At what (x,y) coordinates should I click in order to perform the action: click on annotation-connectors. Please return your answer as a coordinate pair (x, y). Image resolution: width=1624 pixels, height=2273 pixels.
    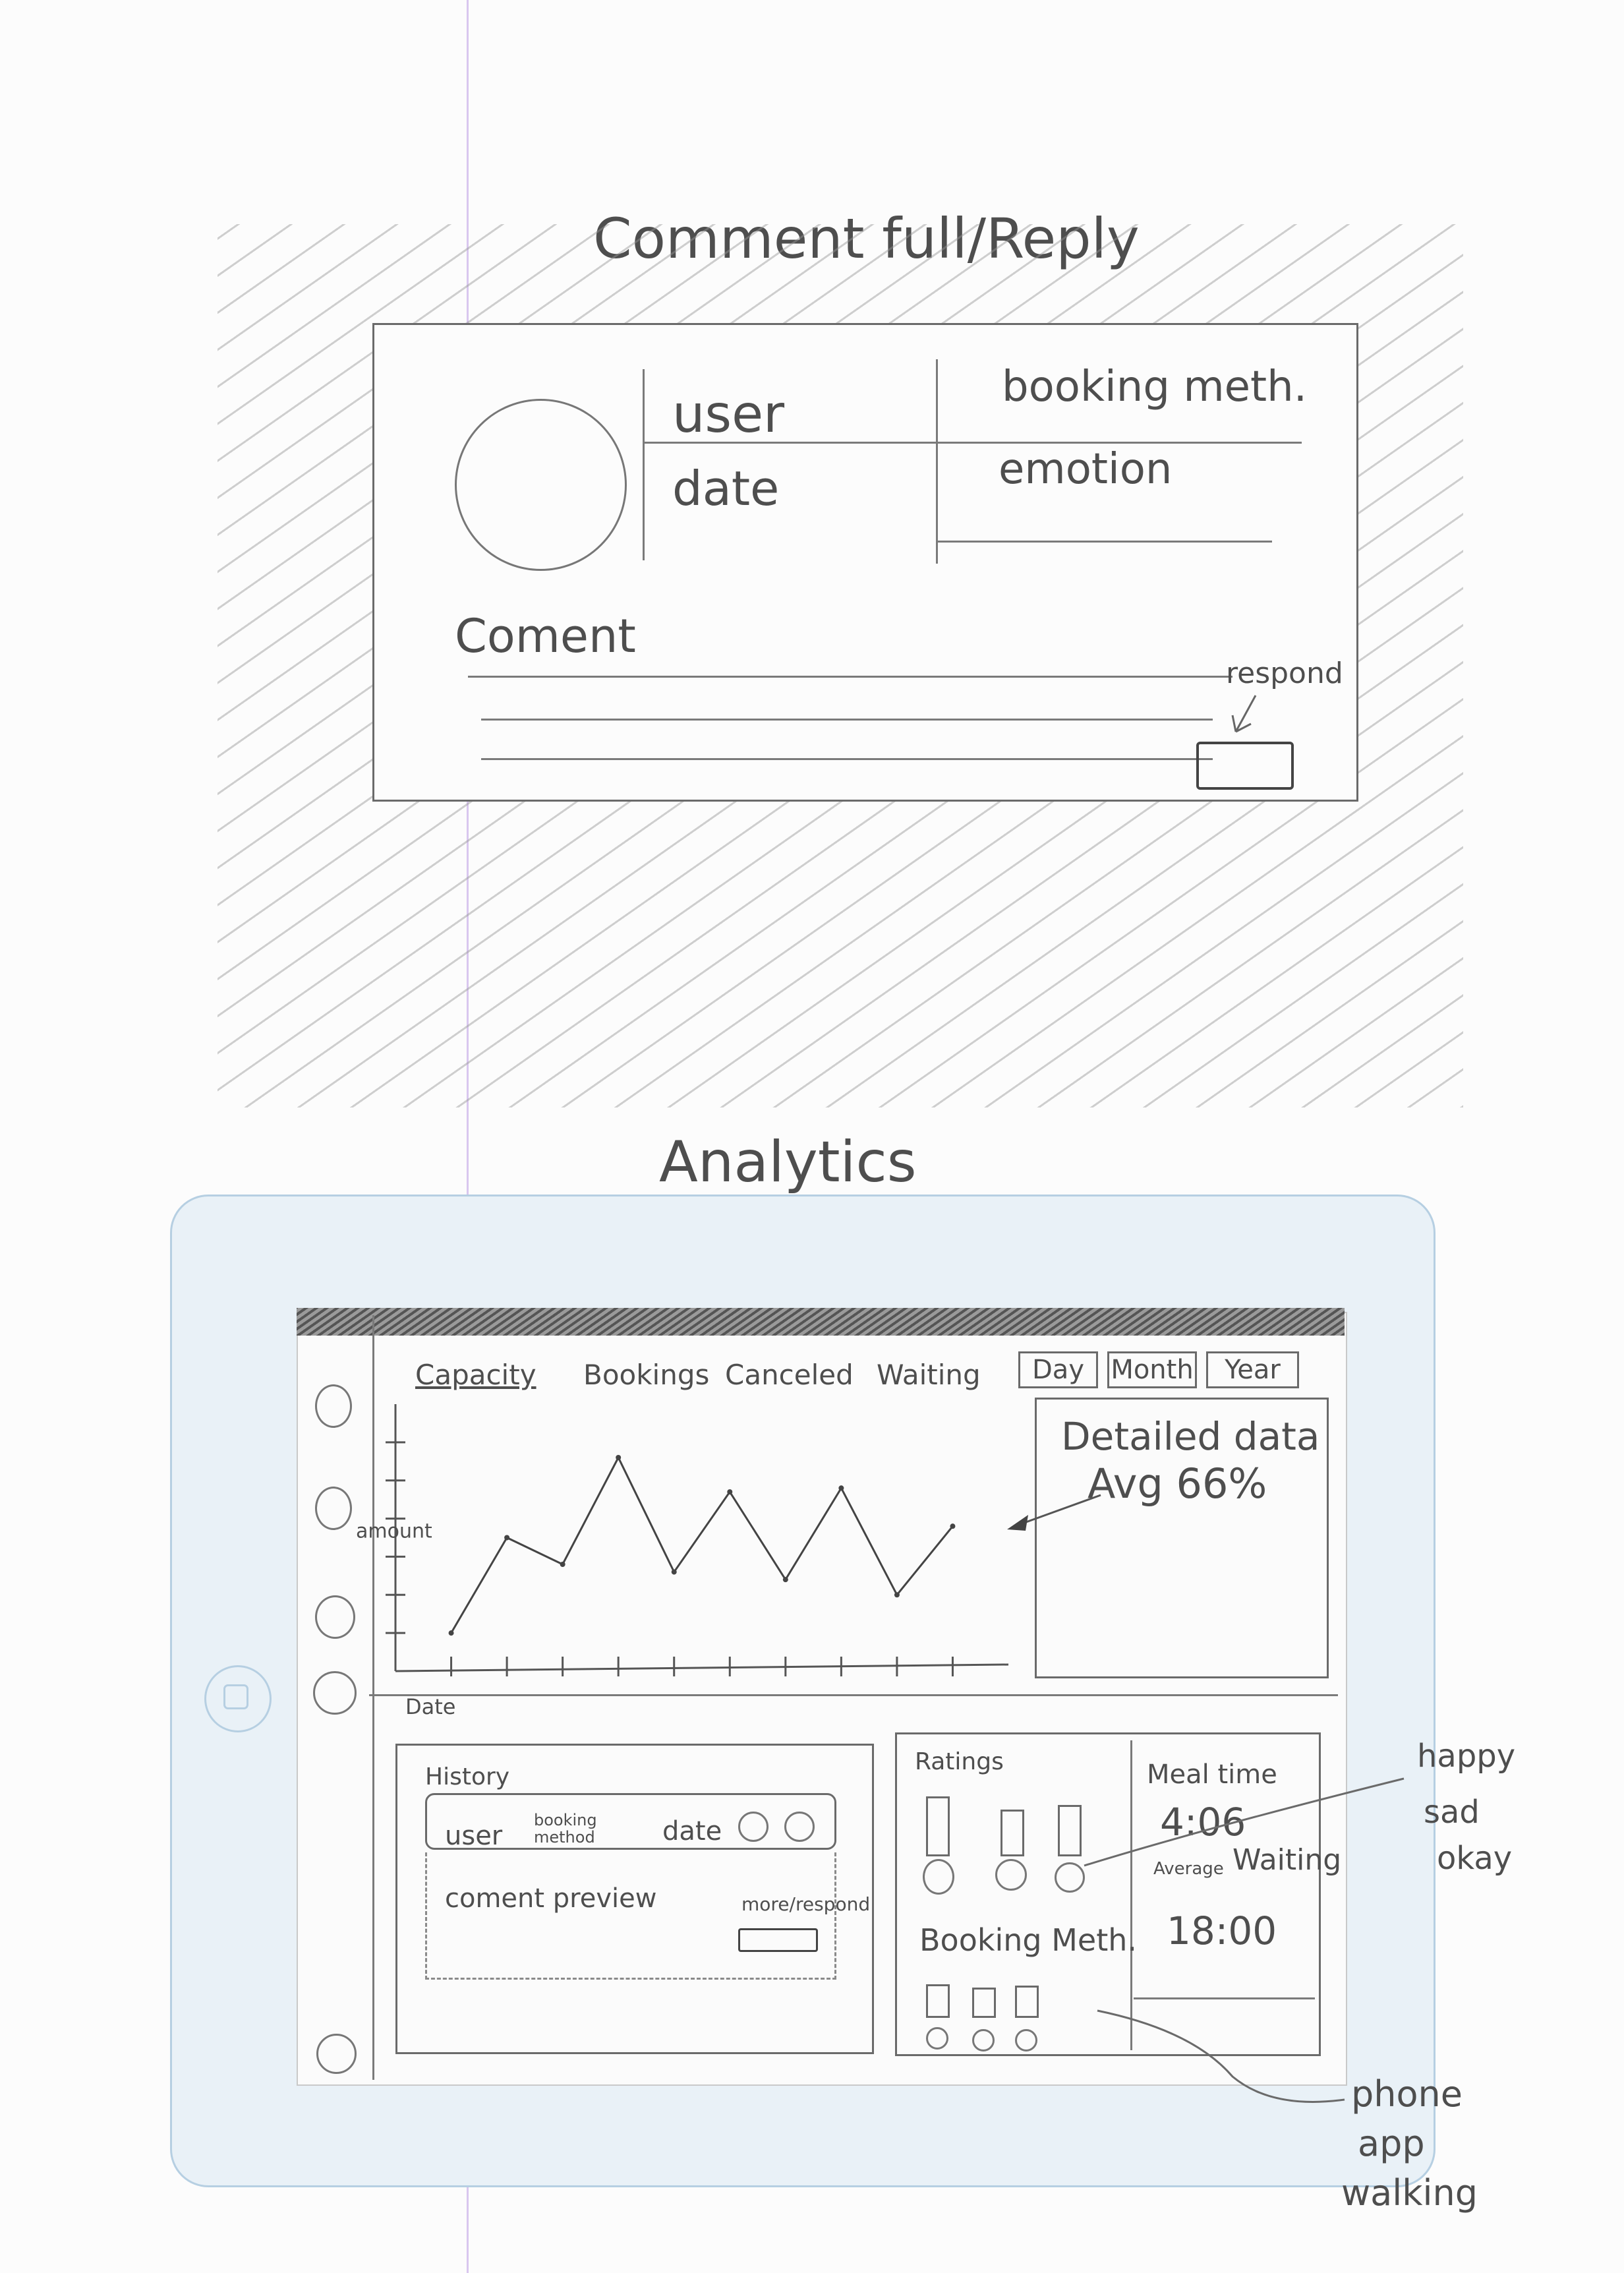
    Looking at the image, I should click on (1244, 1940).